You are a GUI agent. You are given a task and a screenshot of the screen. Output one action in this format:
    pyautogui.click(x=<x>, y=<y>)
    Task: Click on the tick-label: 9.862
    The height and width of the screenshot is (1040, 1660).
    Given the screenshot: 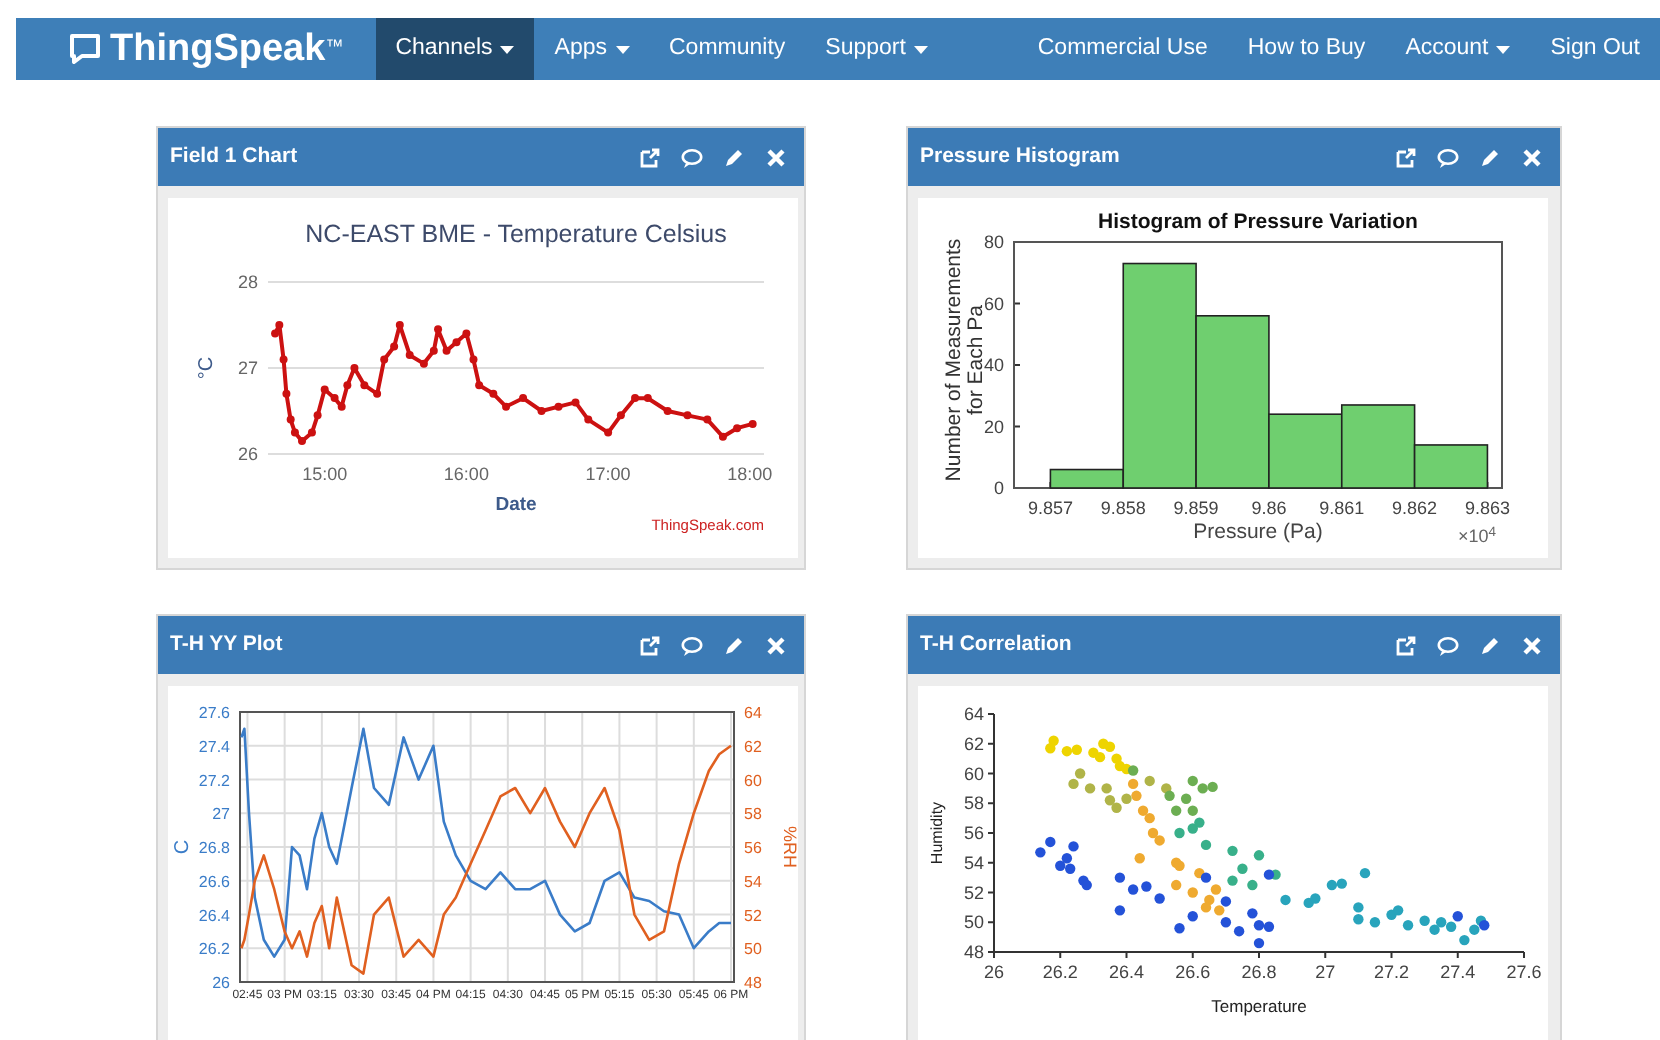 What is the action you would take?
    pyautogui.click(x=1415, y=508)
    